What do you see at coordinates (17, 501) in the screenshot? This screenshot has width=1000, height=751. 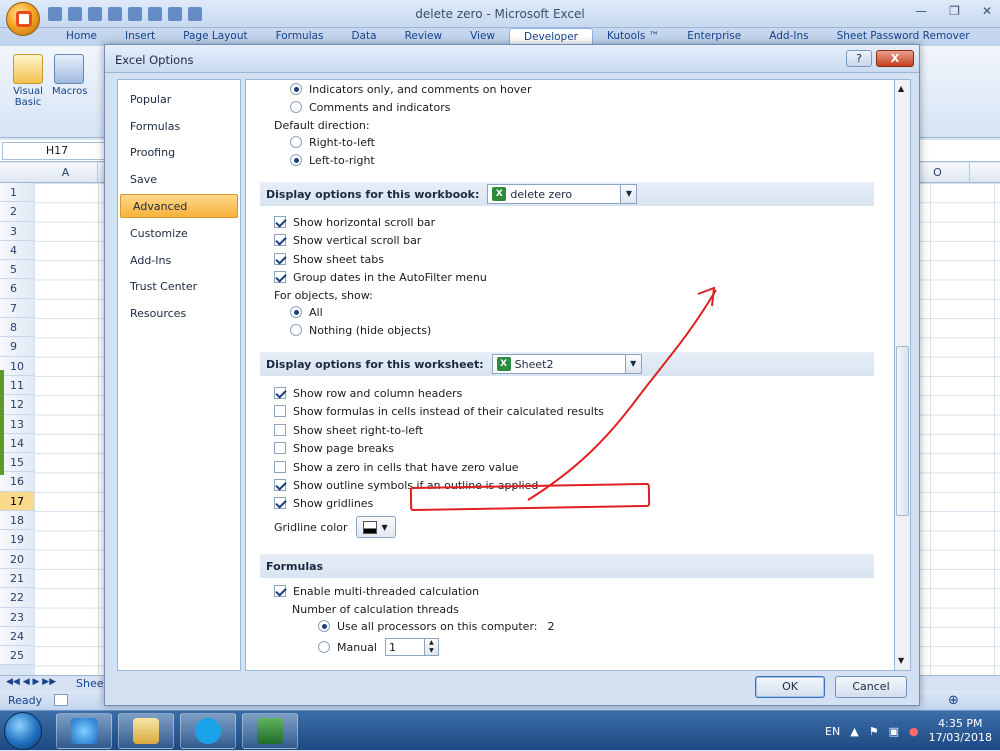 I see `row-header: 17` at bounding box center [17, 501].